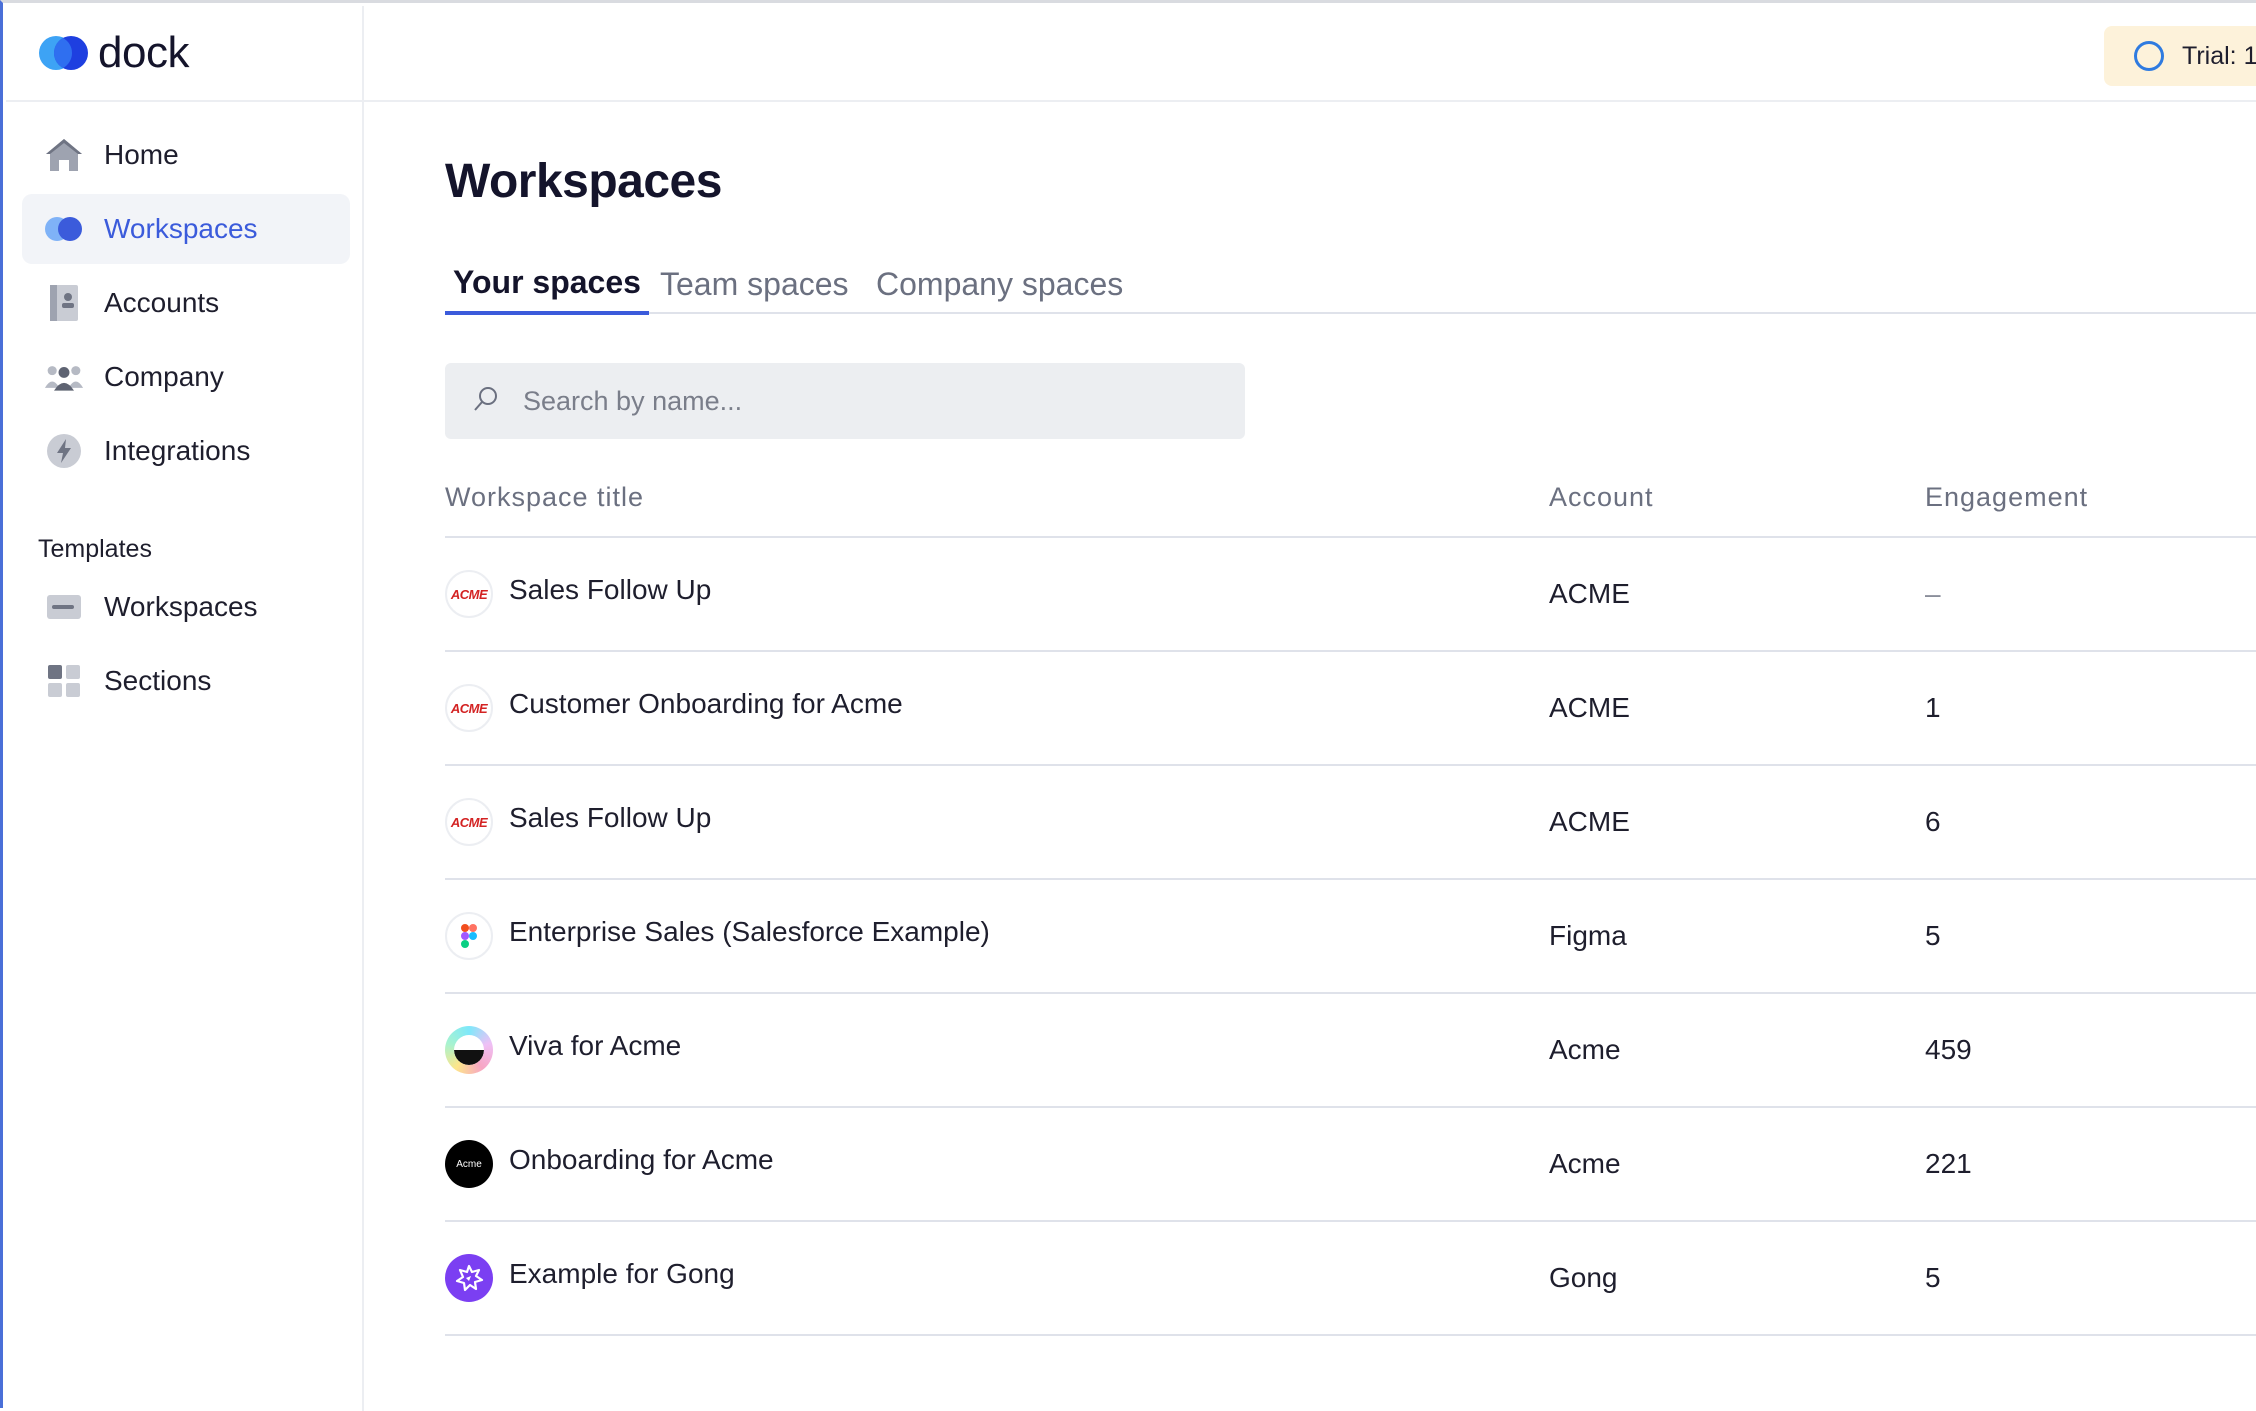 The height and width of the screenshot is (1411, 2256). Describe the element at coordinates (1350, 823) in the screenshot. I see `table-row: ACME Sales Follow Up ACME 6` at that location.